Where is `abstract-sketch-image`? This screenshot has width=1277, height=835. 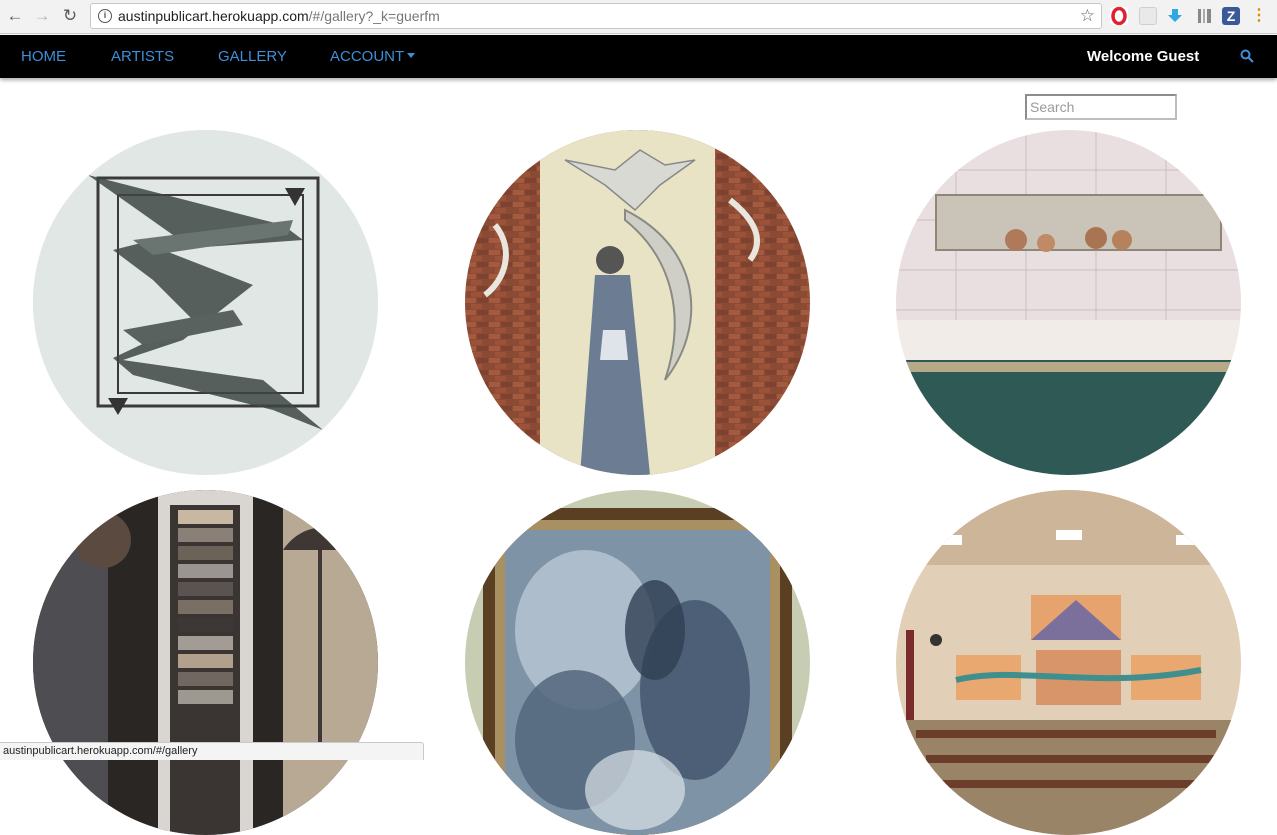 abstract-sketch-image is located at coordinates (205, 302).